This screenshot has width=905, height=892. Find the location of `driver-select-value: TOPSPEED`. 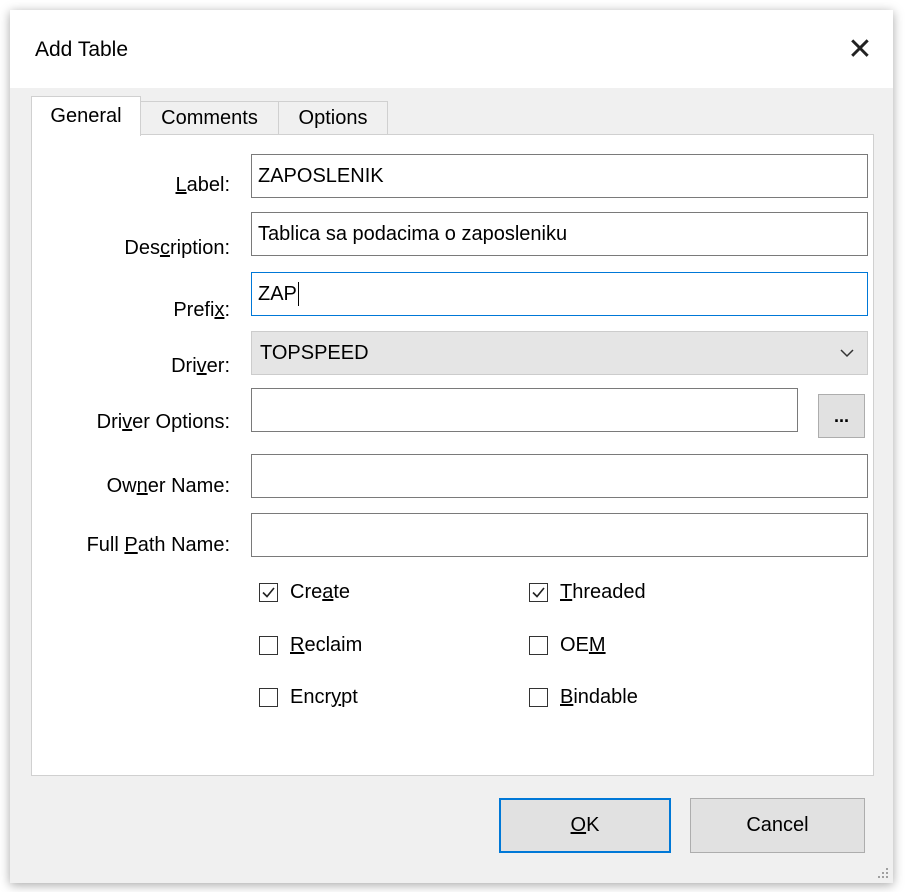

driver-select-value: TOPSPEED is located at coordinates (314, 352).